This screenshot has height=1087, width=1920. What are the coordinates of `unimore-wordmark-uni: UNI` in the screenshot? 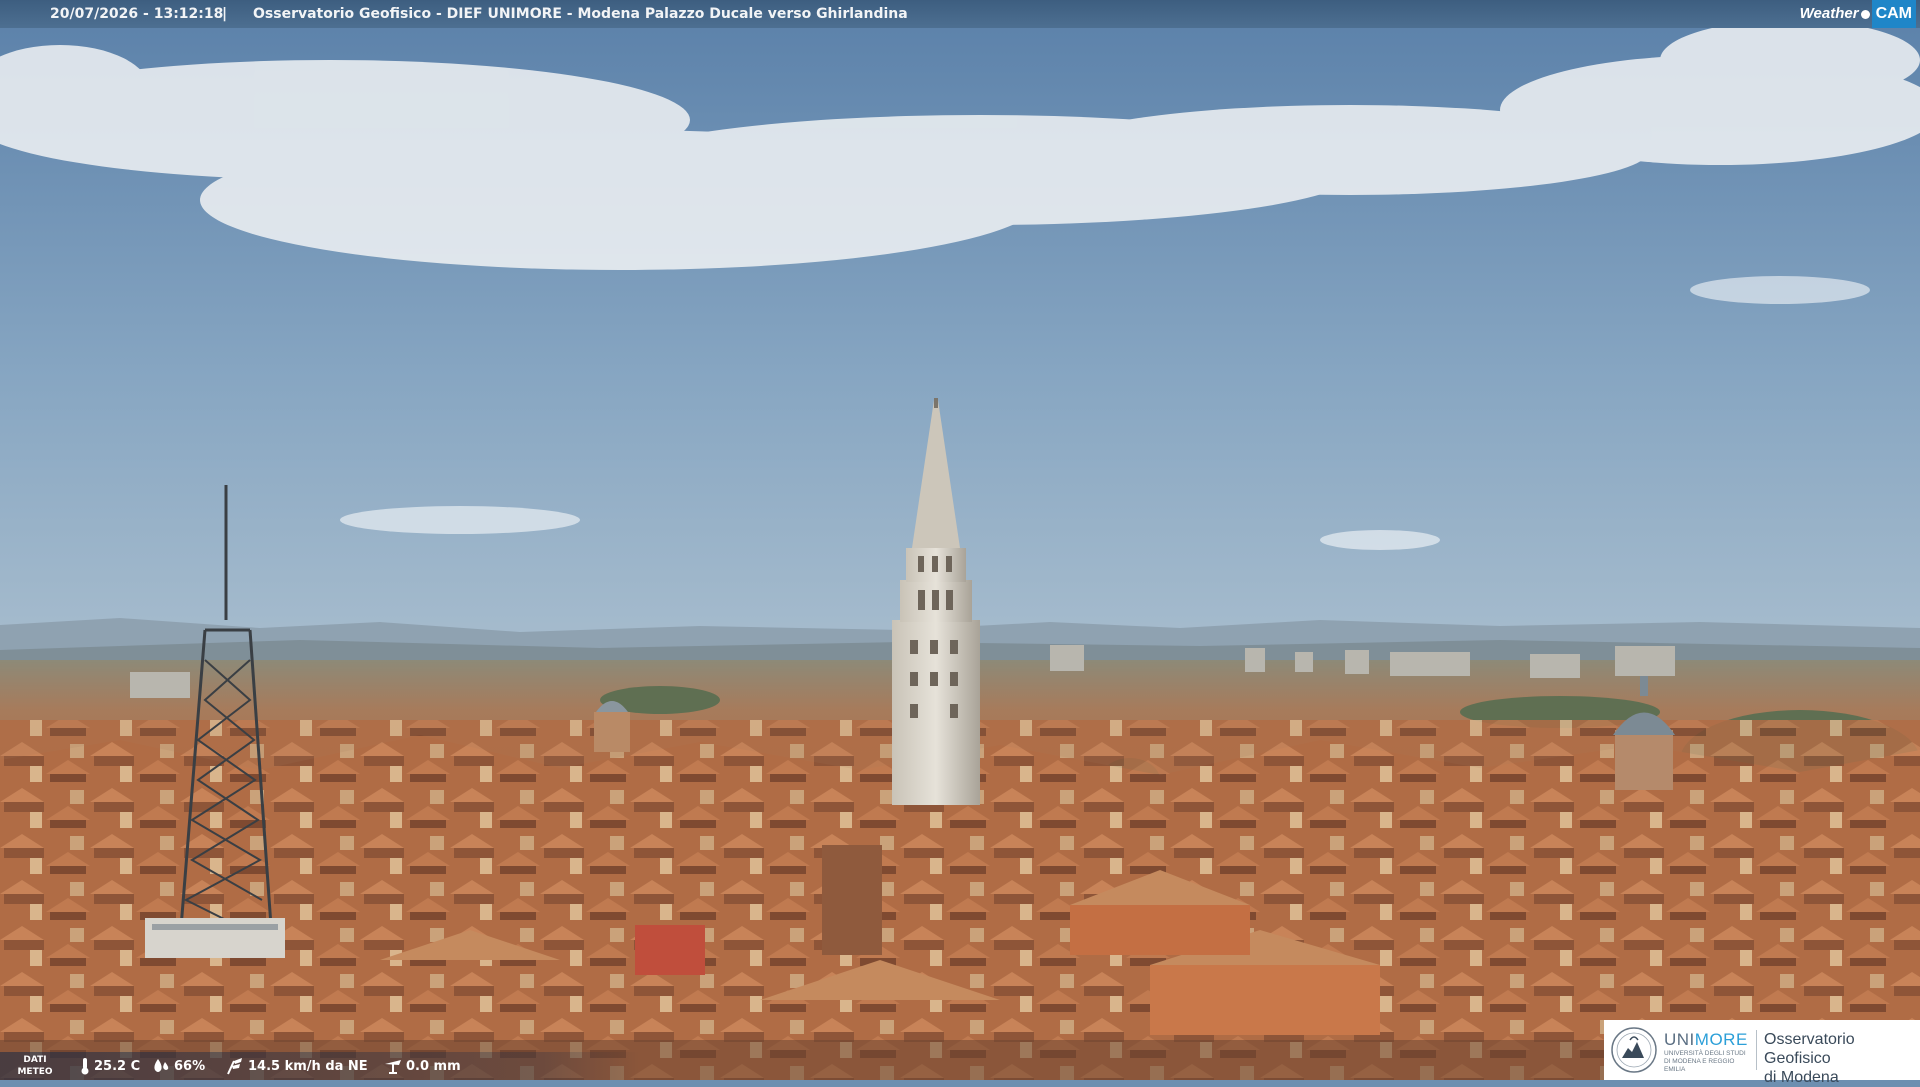 It's located at (1679, 1039).